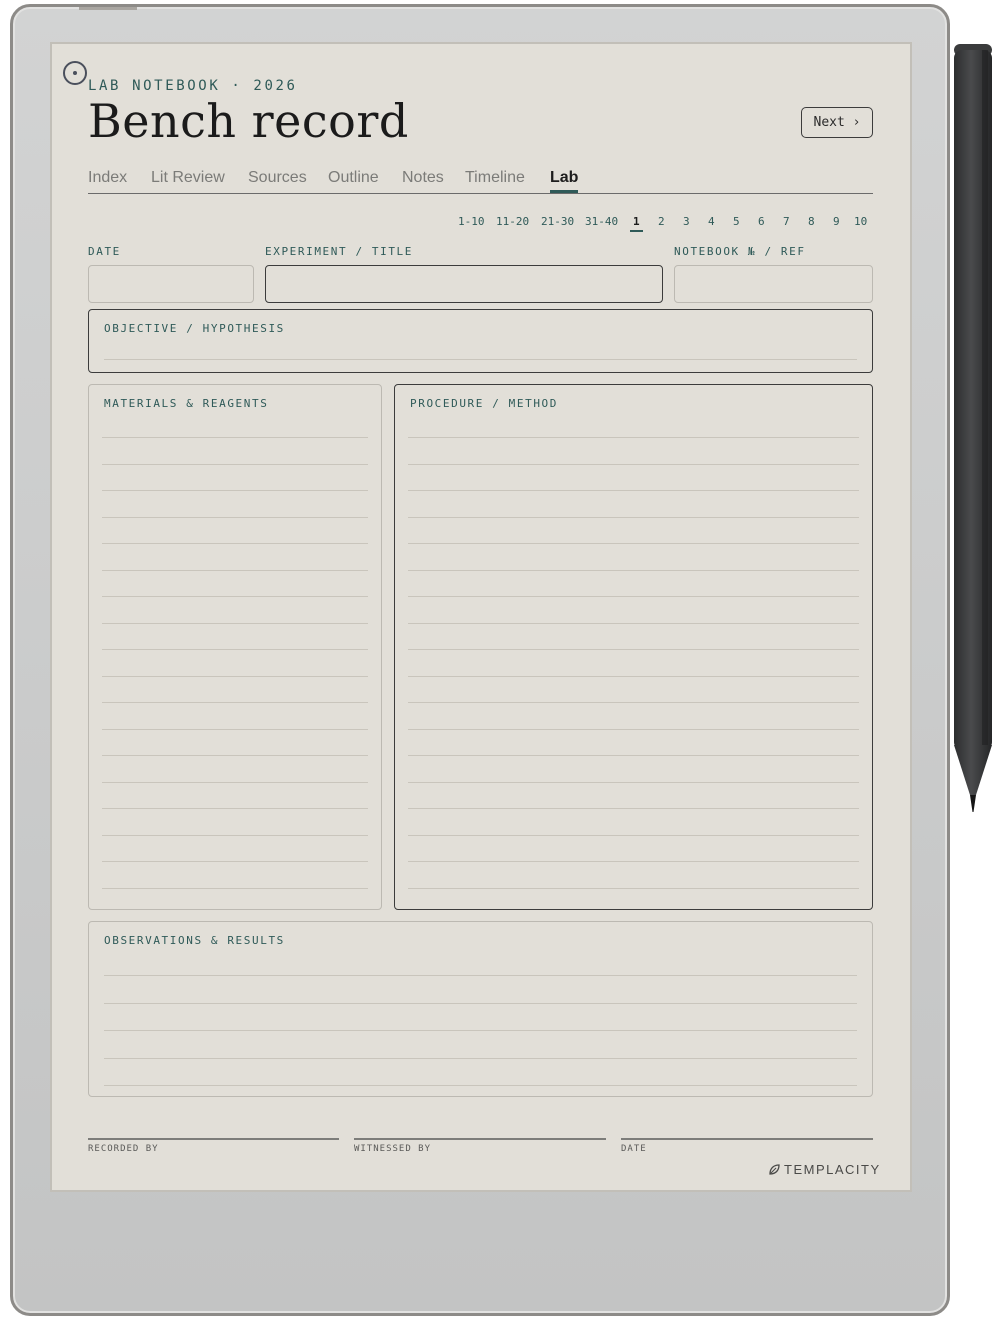 This screenshot has height=1319, width=1000. Describe the element at coordinates (686, 221) in the screenshot. I see `pager-page: 3` at that location.